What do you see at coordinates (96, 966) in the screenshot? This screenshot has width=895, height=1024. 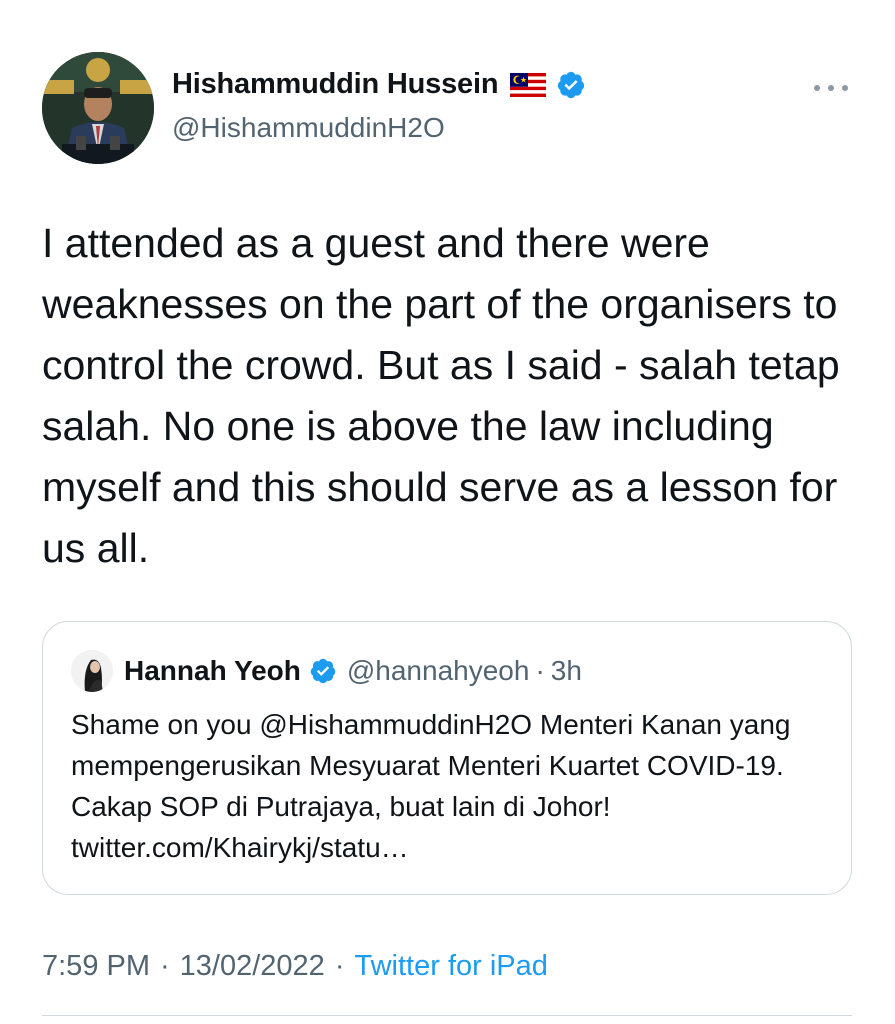 I see `tweet-time: 7:59 PM` at bounding box center [96, 966].